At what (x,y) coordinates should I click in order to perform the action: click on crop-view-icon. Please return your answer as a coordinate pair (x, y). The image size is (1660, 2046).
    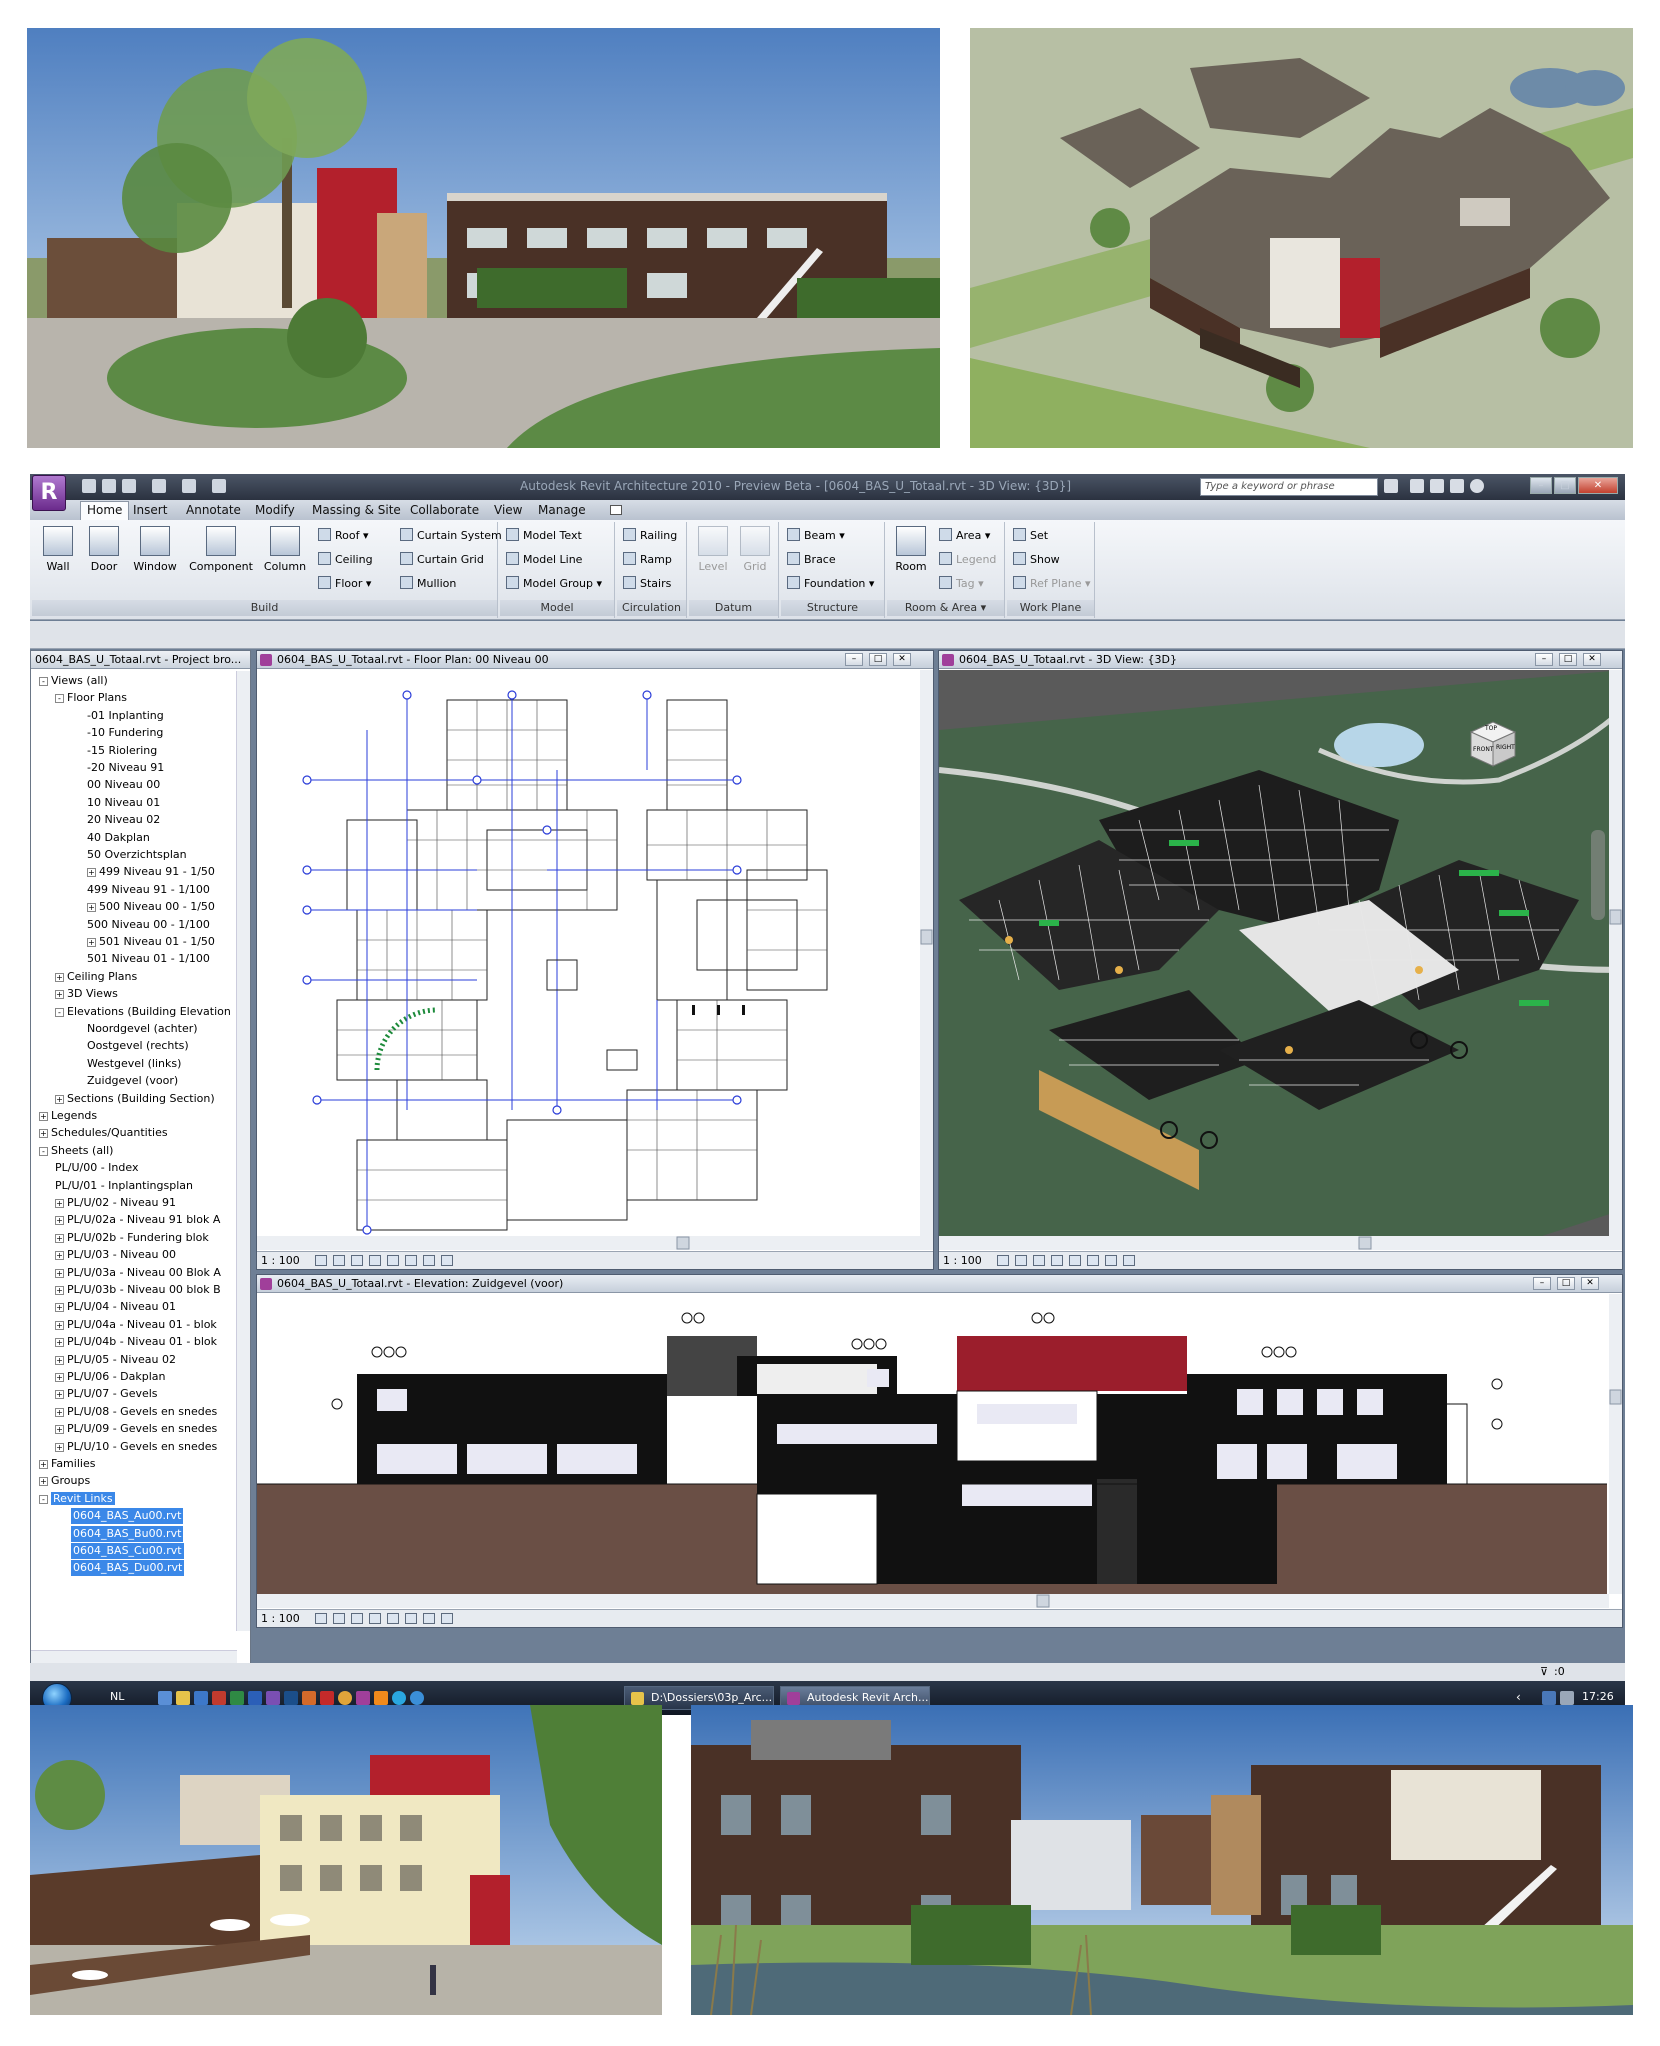
    Looking at the image, I should click on (393, 1260).